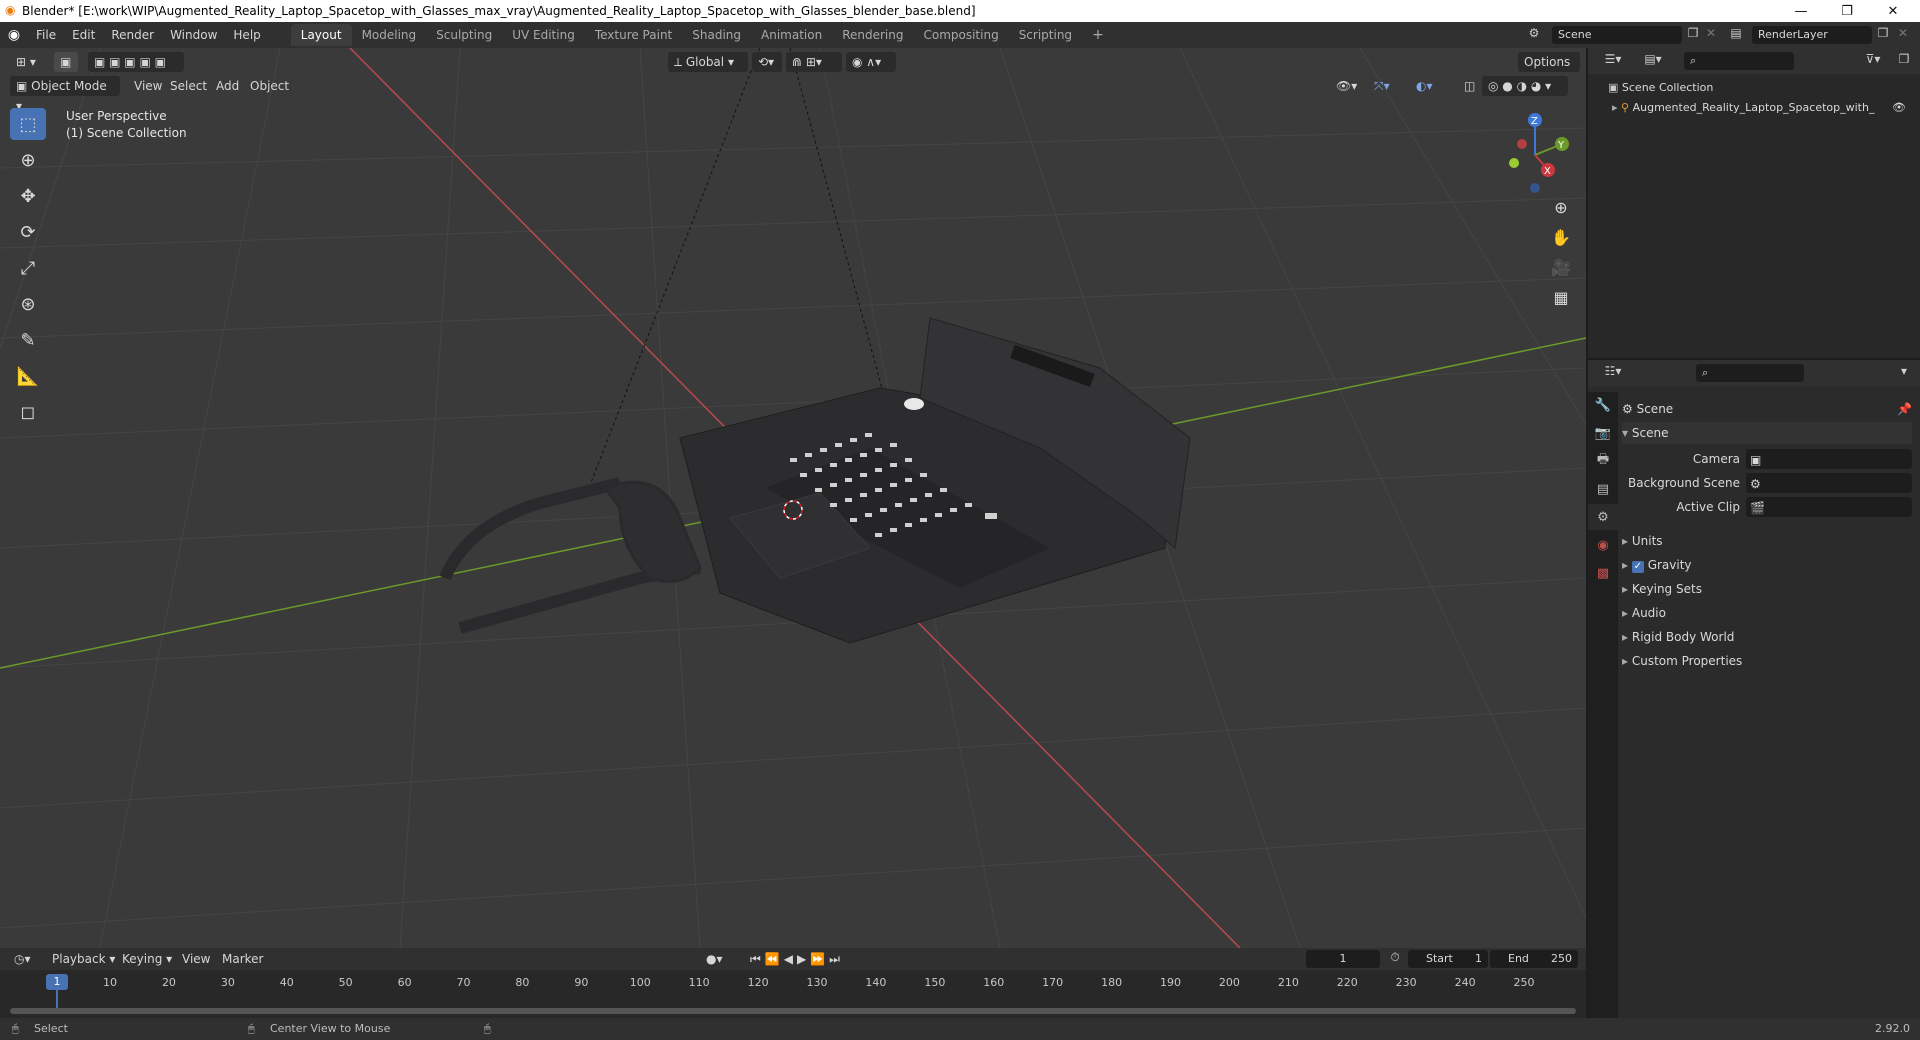 This screenshot has height=1040, width=1920. I want to click on menu-edit: Edit, so click(83, 35).